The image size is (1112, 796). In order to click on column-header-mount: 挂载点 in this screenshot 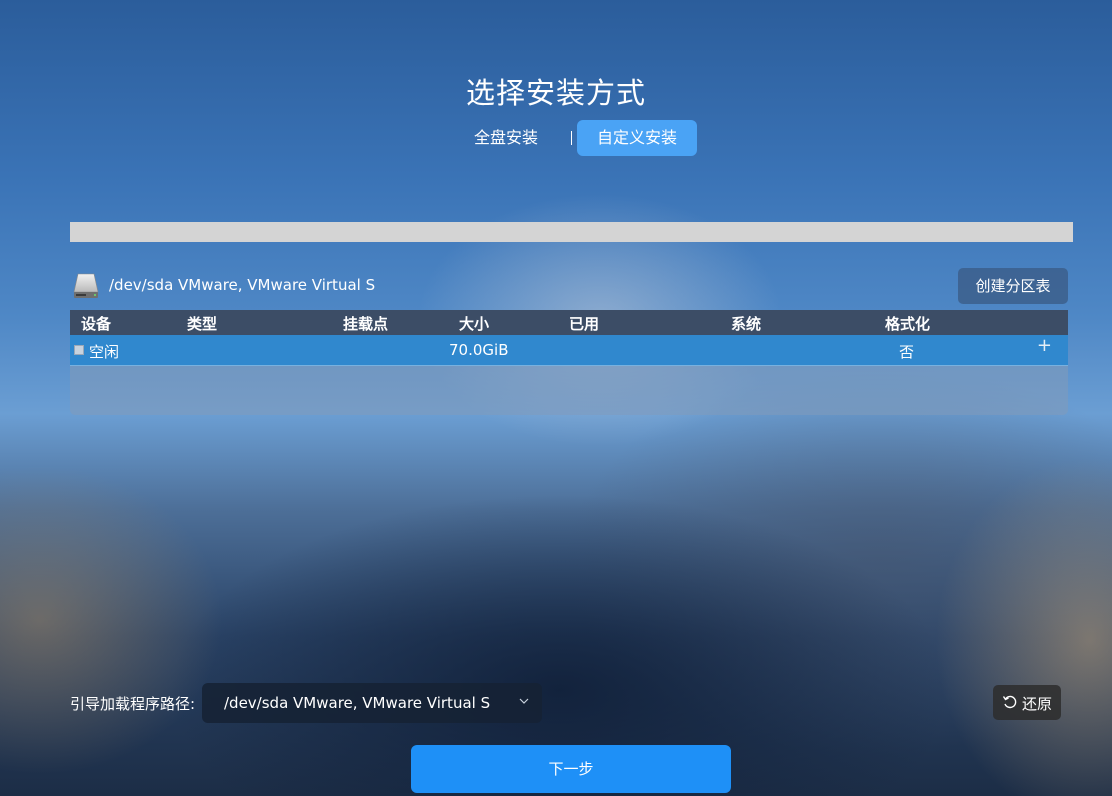, I will do `click(366, 324)`.